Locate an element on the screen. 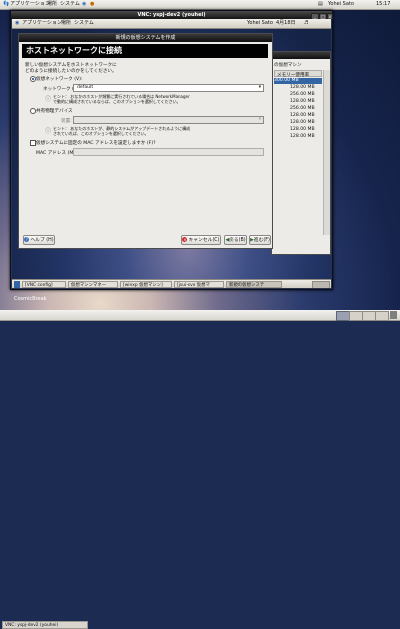  column-header: メモリー使用率 is located at coordinates (298, 74).